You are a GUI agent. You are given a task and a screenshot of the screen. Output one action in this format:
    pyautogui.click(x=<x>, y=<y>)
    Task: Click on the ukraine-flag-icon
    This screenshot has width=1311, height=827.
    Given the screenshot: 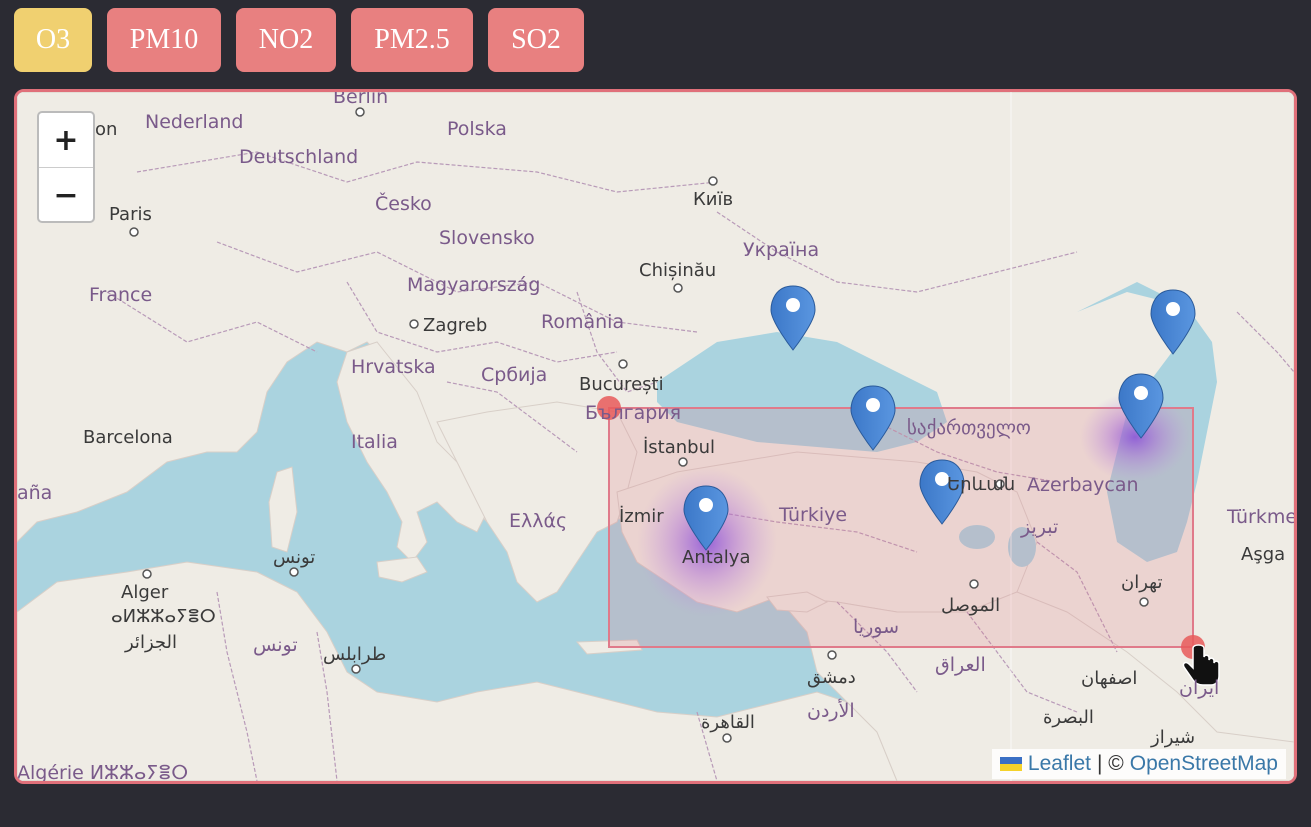 What is the action you would take?
    pyautogui.click(x=1010, y=764)
    